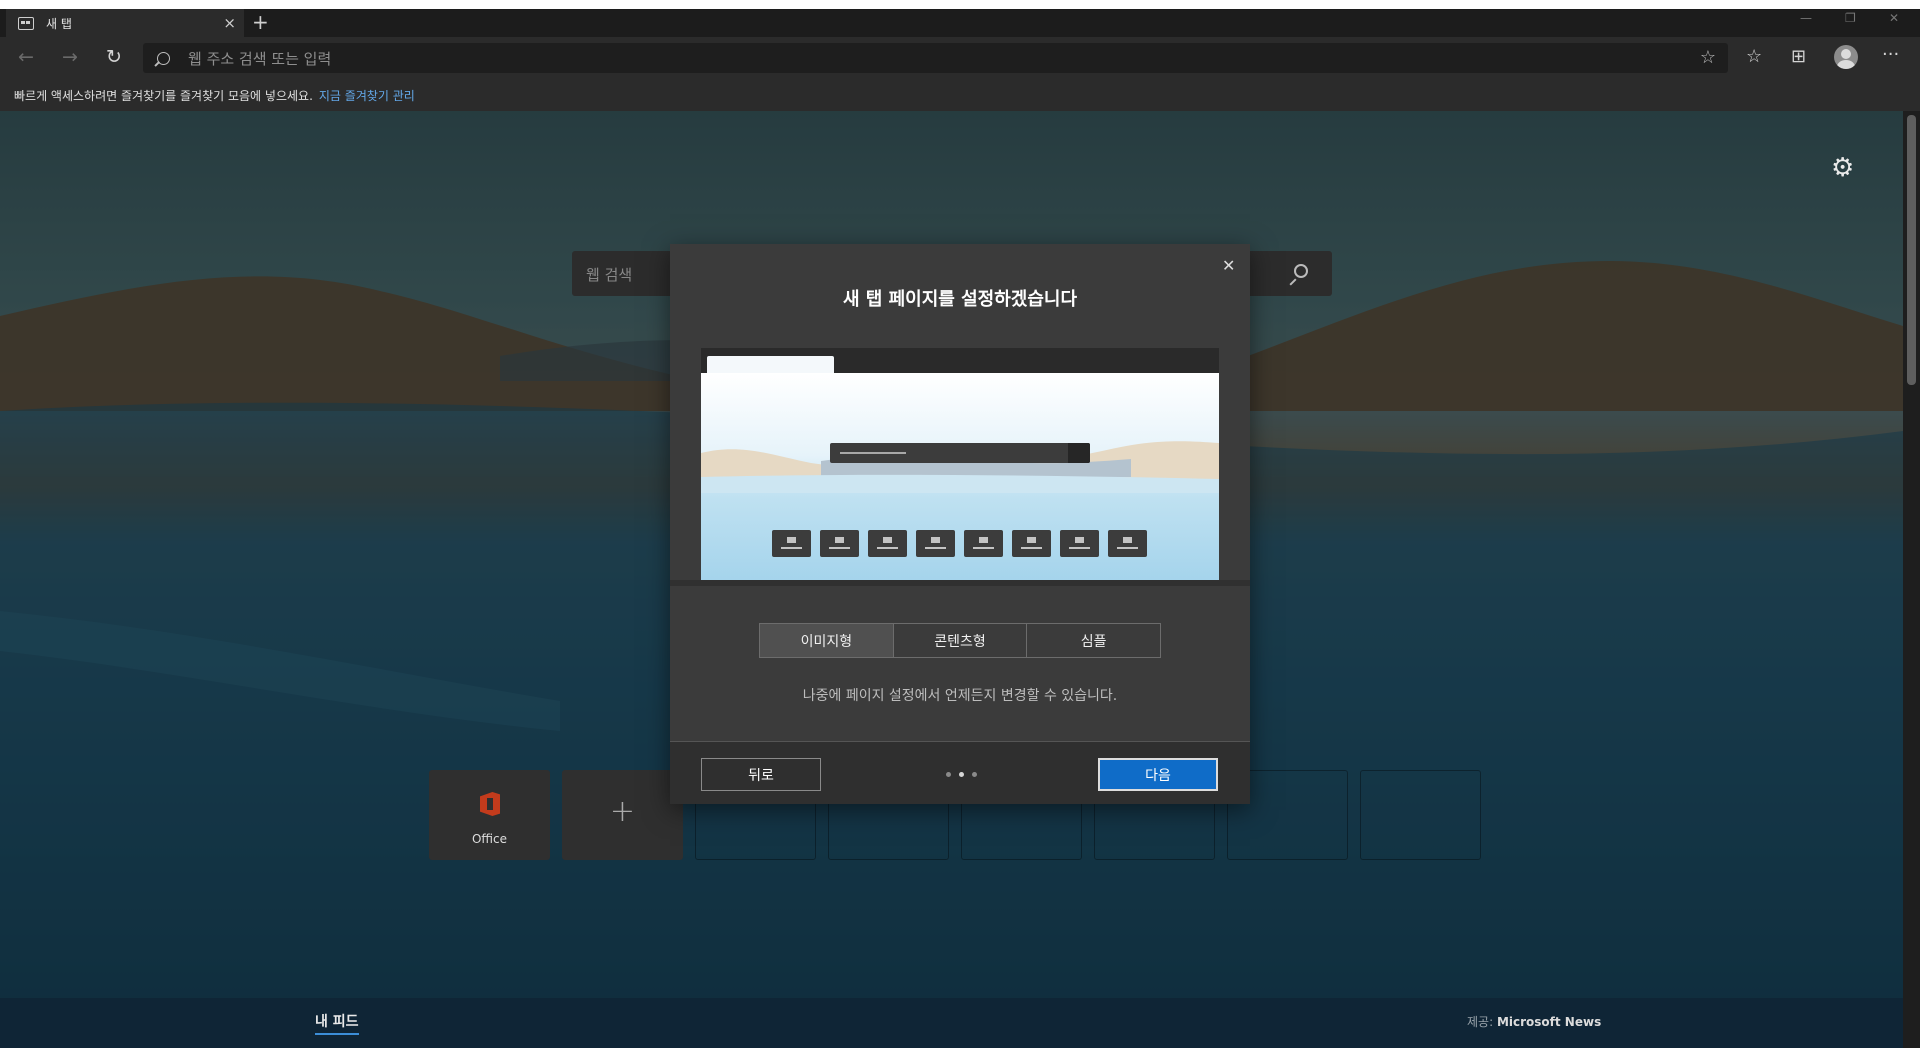  Describe the element at coordinates (260, 22) in the screenshot. I see `new-tab-button: +` at that location.